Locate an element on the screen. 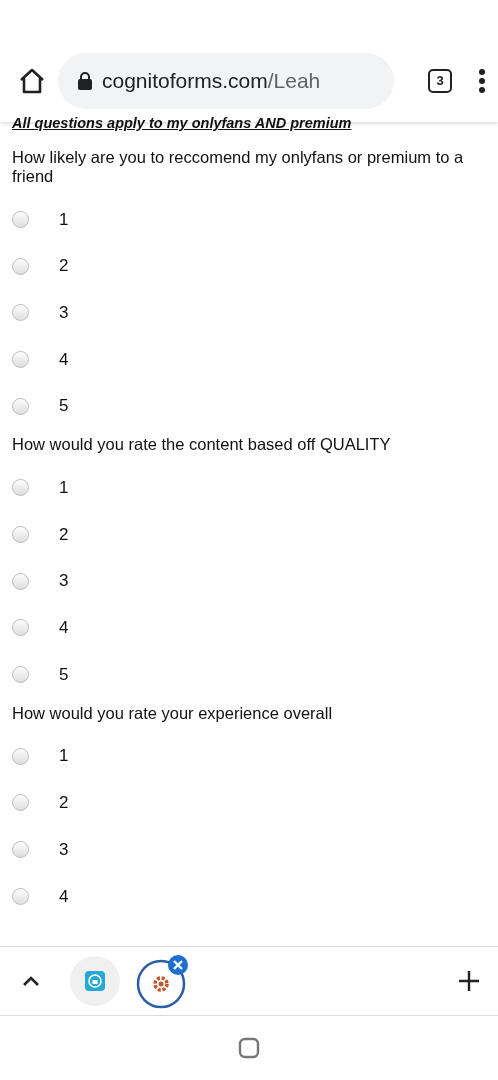  home-button-icon is located at coordinates (249, 1048).